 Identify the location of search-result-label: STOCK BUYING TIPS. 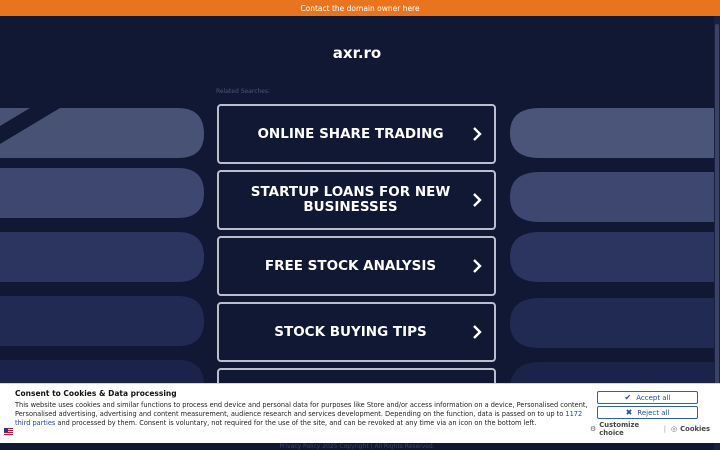
(339, 331).